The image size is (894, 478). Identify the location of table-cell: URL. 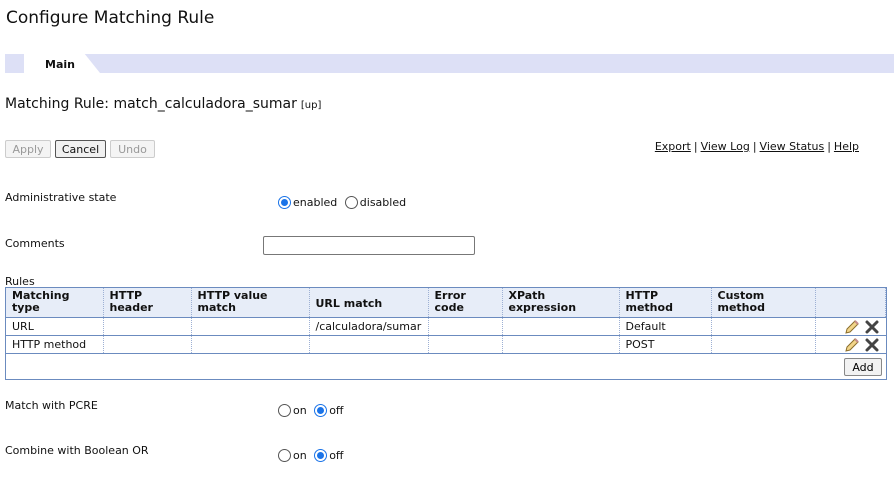
(55, 326).